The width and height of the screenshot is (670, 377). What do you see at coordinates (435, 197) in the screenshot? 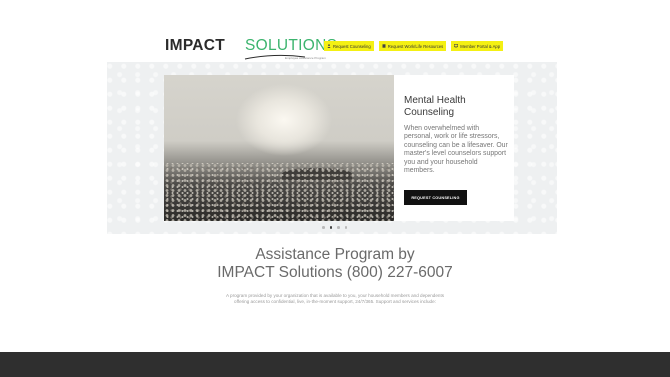
I see `request-counseling-cta-button: REQUEST COUNSELING` at bounding box center [435, 197].